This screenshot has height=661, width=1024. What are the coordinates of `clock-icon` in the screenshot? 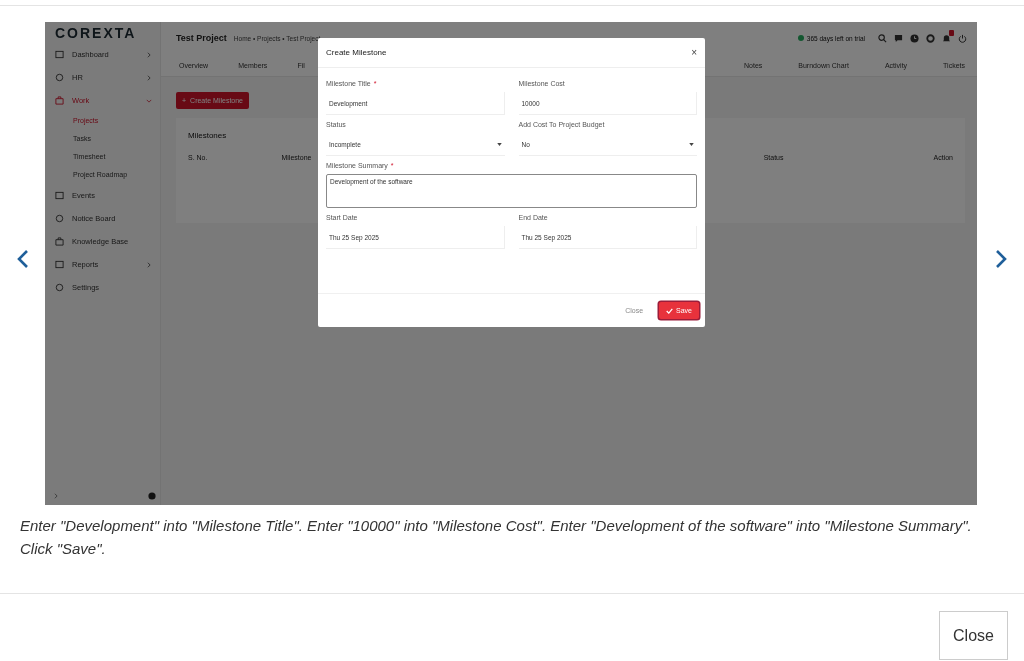 It's located at (914, 38).